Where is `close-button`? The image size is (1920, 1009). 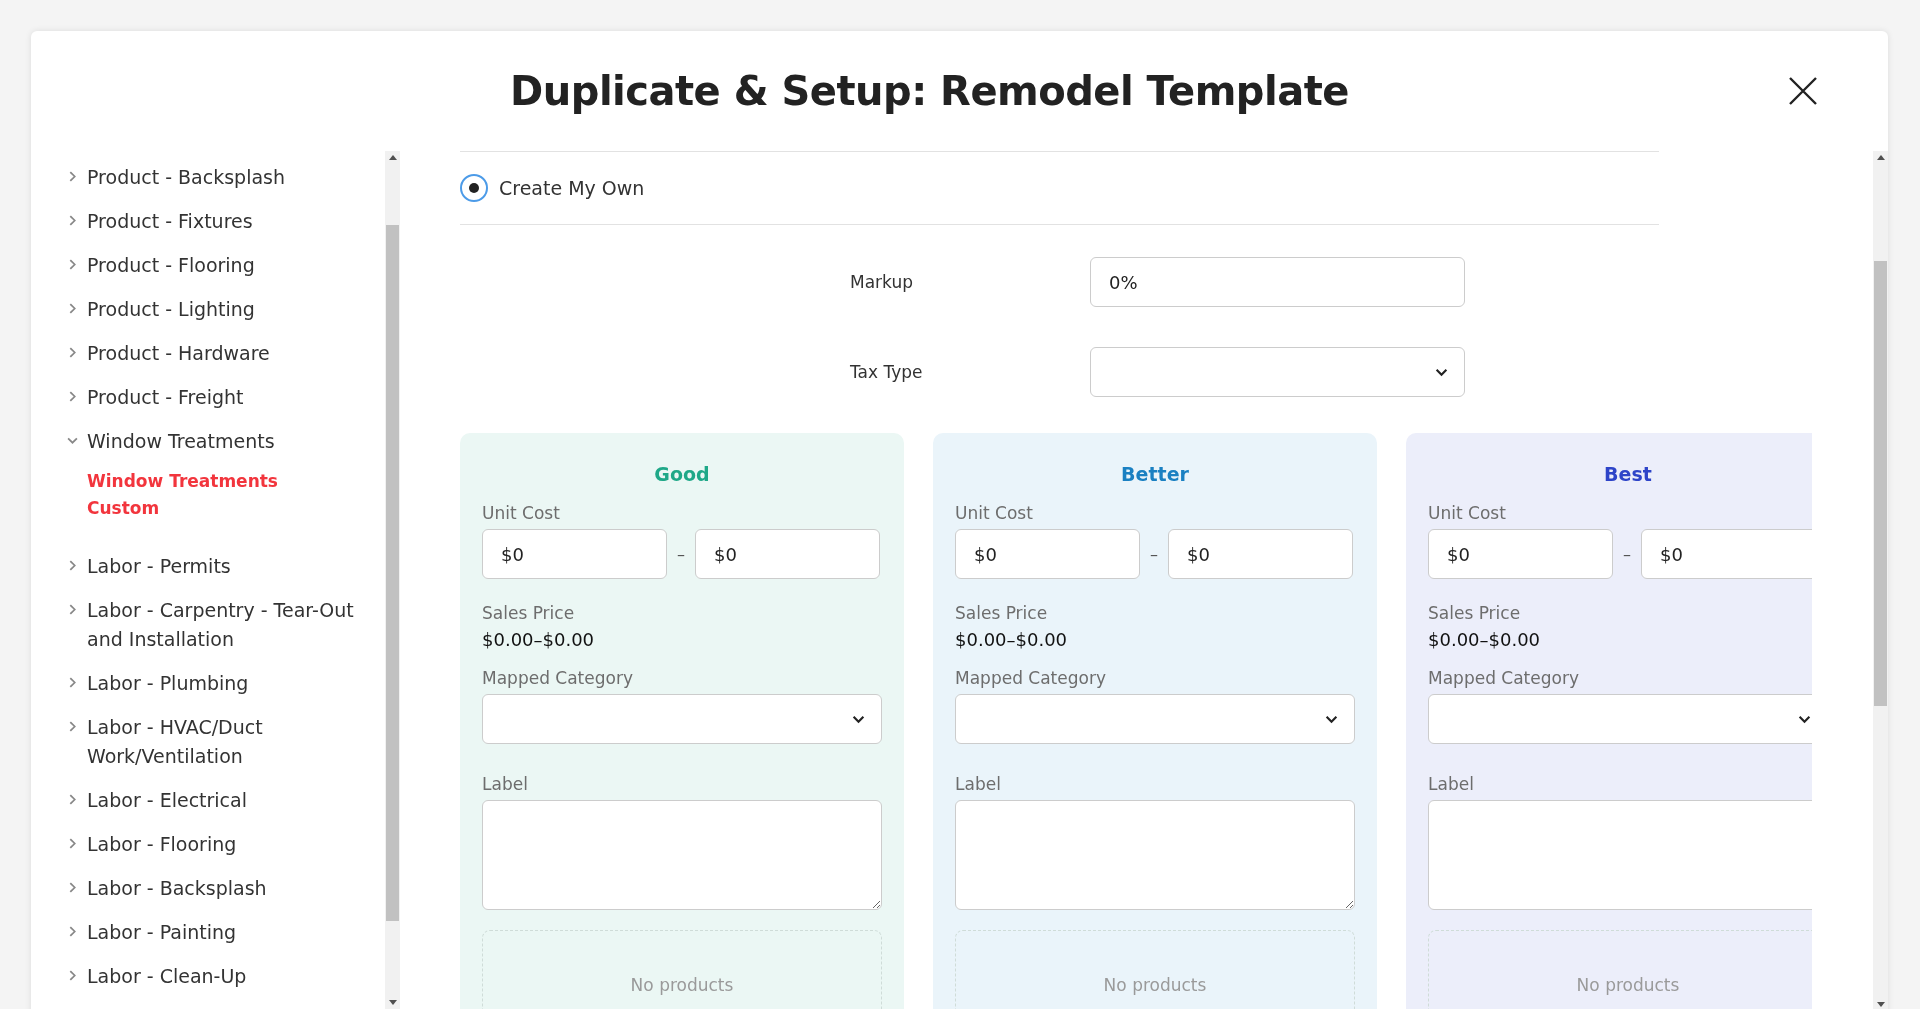 close-button is located at coordinates (1803, 91).